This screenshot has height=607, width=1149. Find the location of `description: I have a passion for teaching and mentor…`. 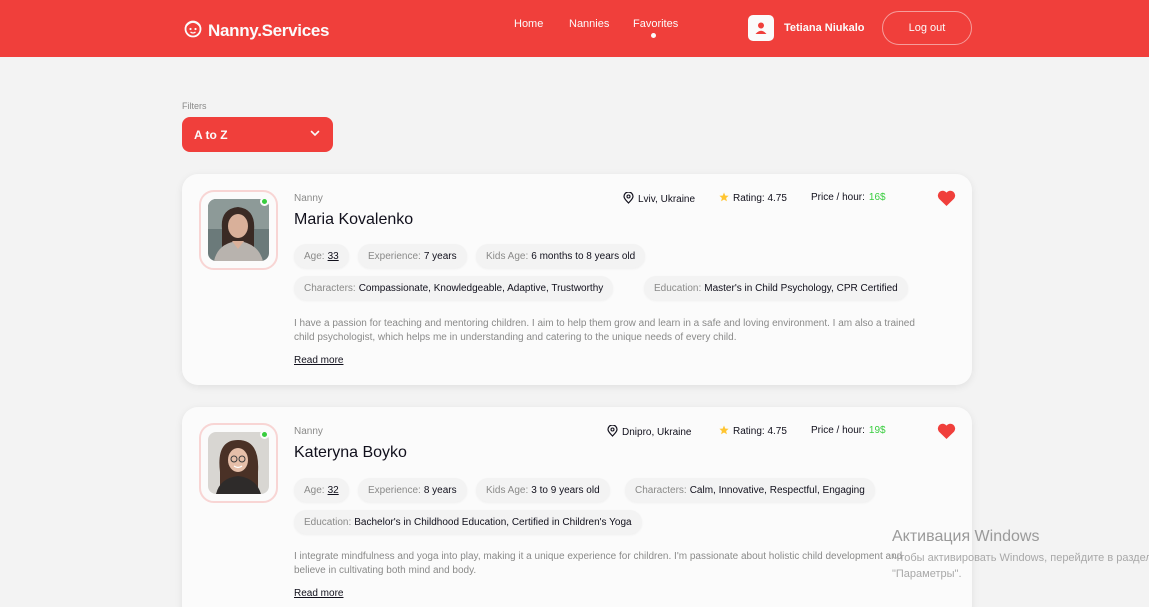

description: I have a passion for teaching and mentor… is located at coordinates (604, 330).